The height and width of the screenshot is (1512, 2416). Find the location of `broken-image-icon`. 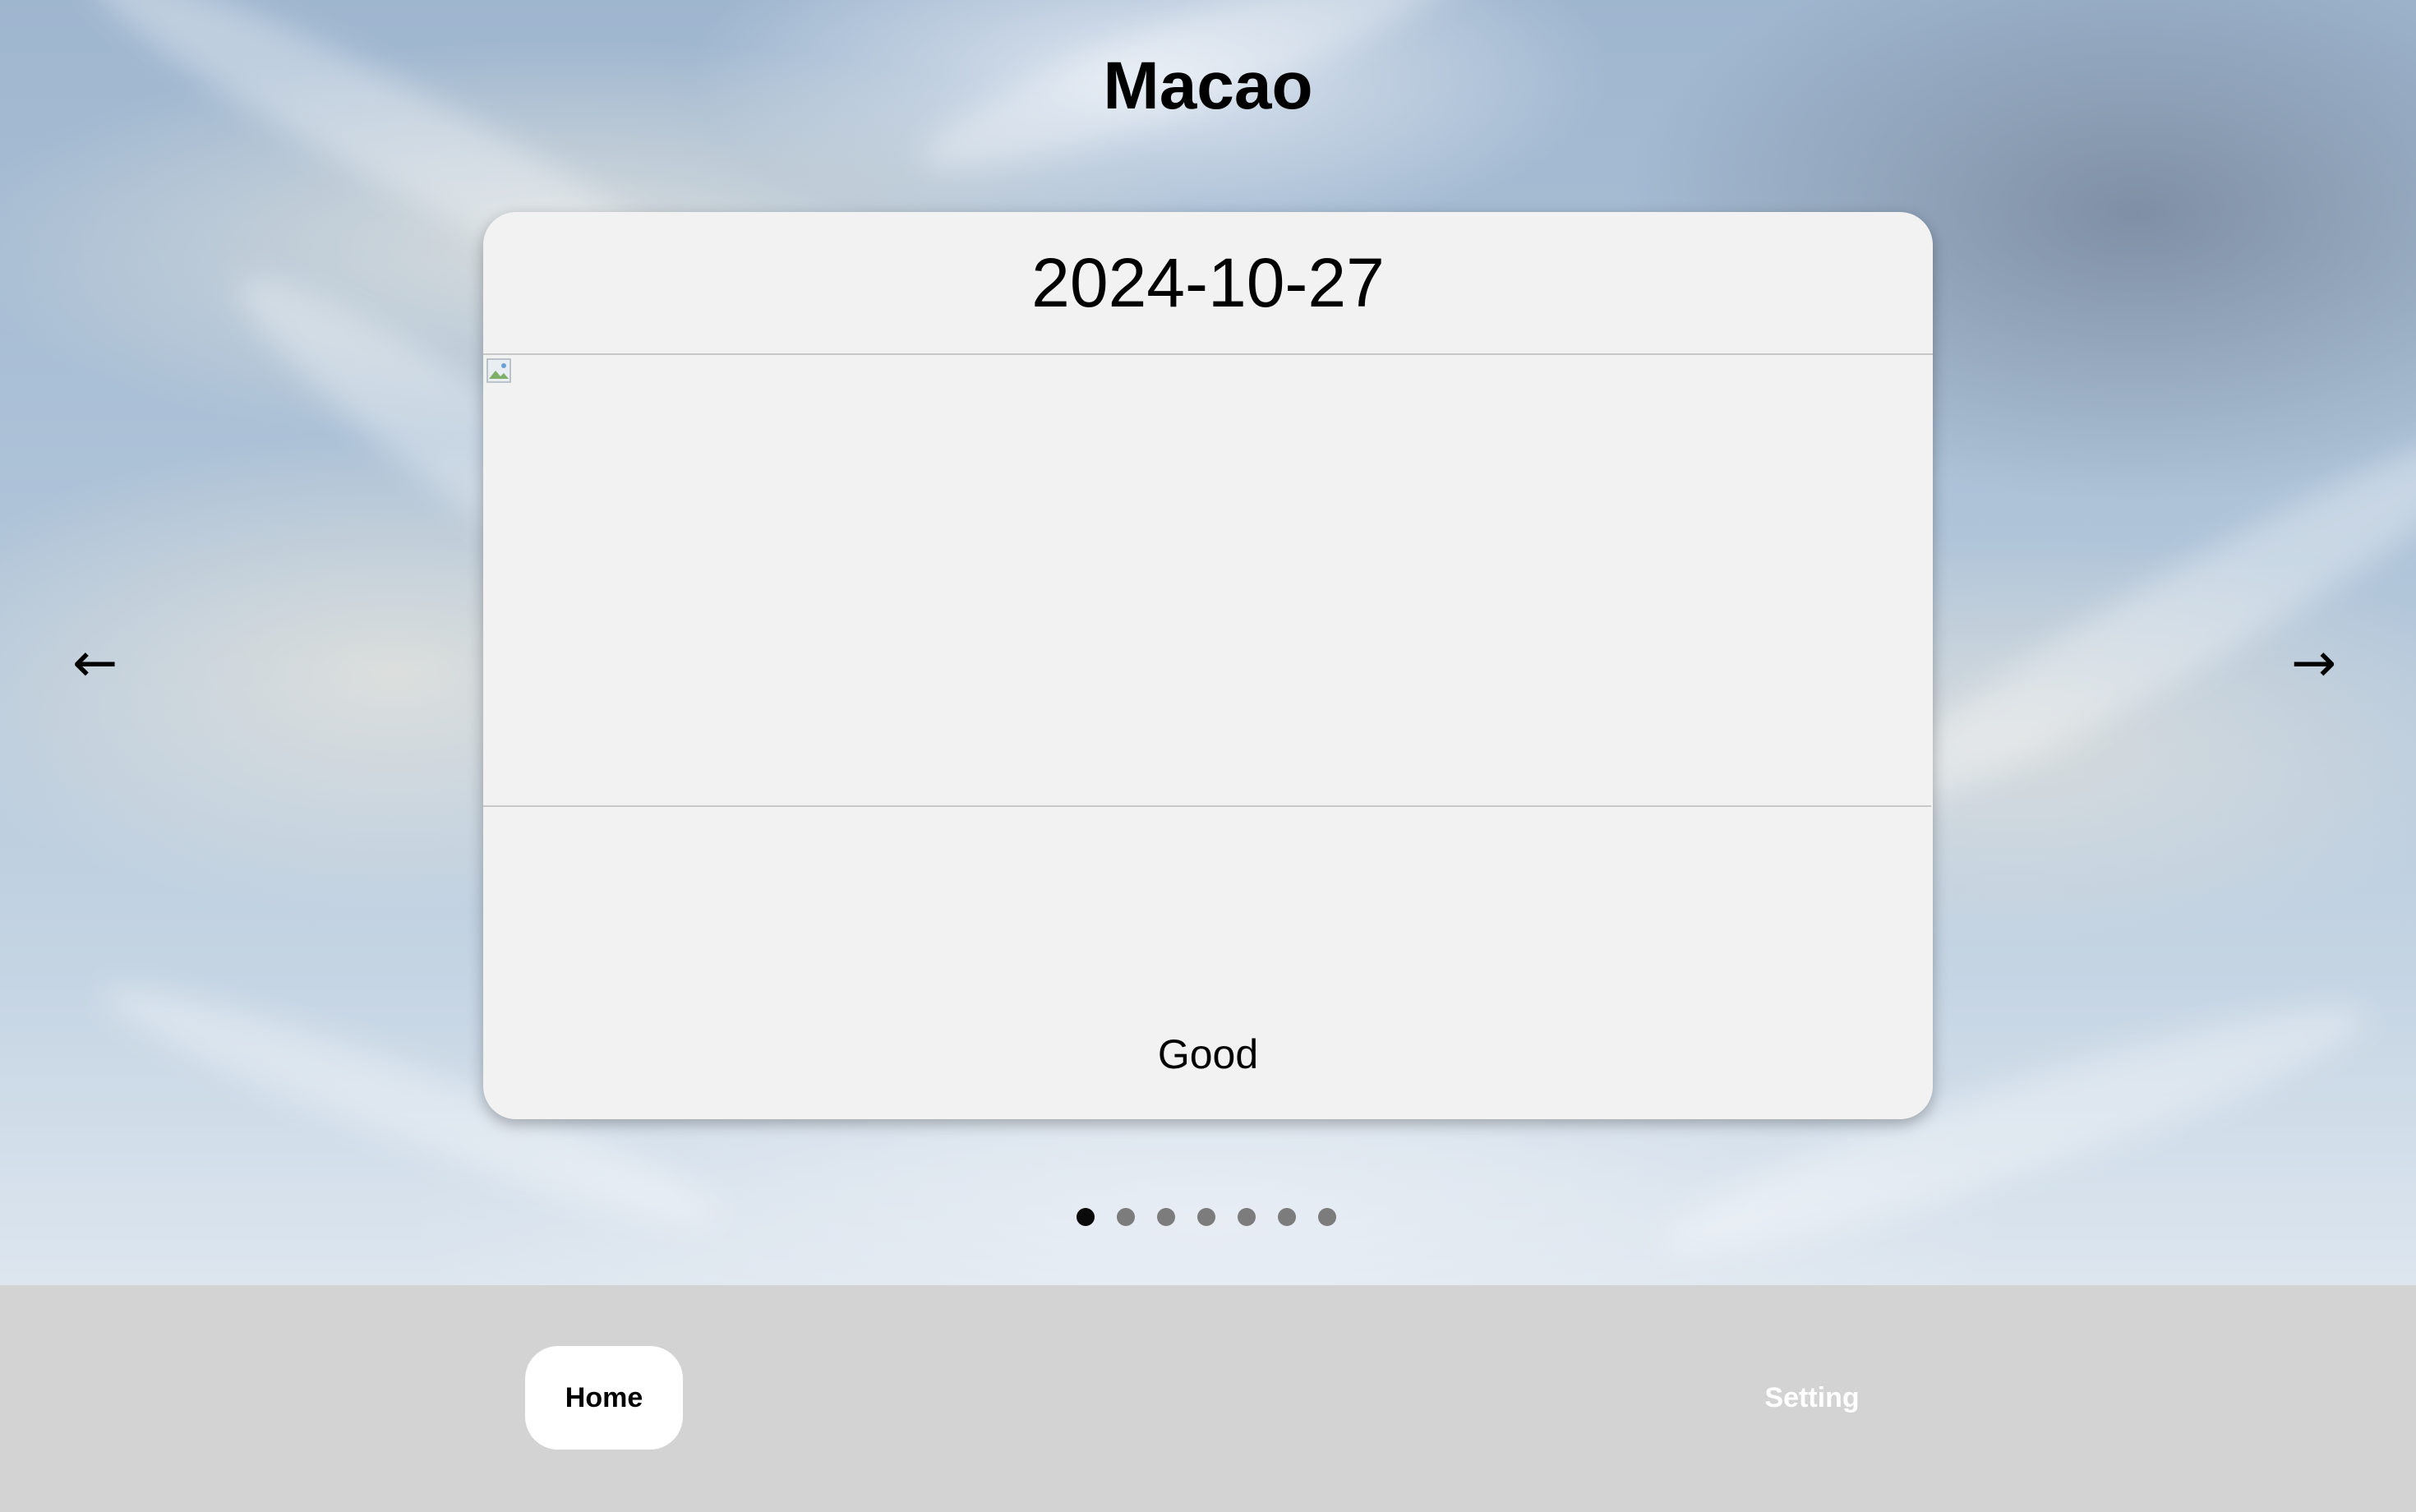

broken-image-icon is located at coordinates (499, 371).